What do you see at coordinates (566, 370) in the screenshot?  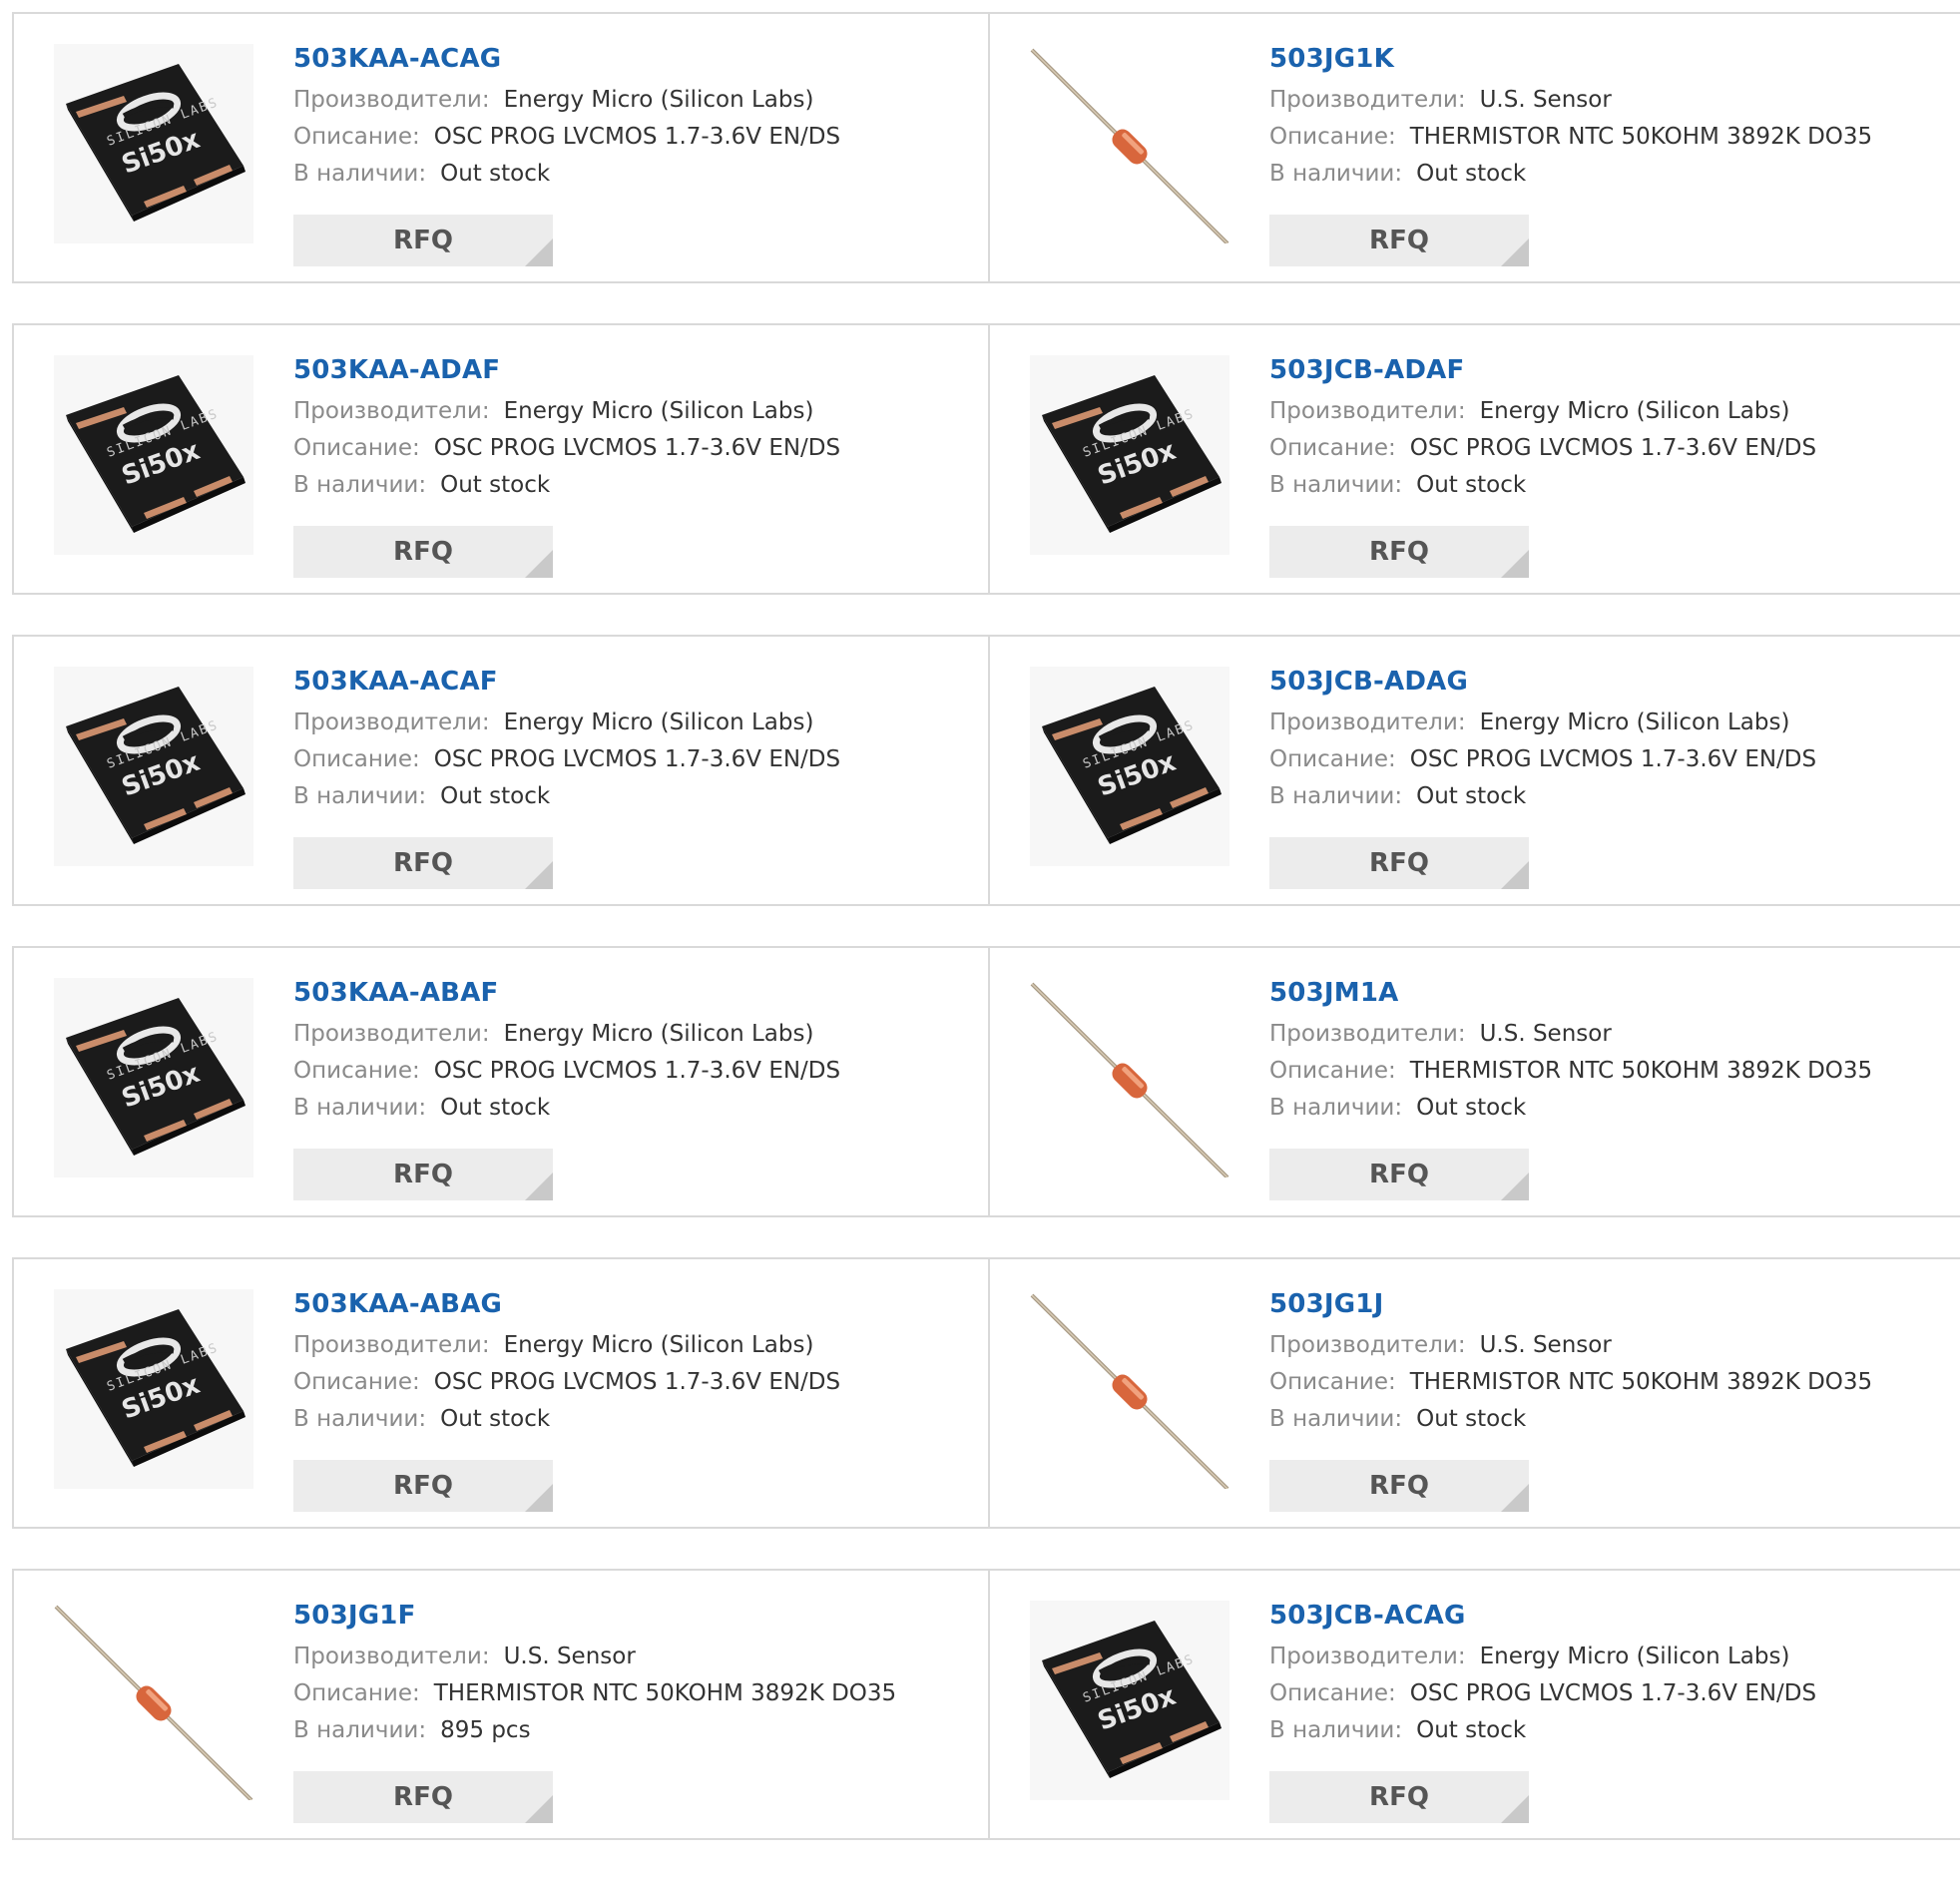 I see `part-number-link: 503KAA-ADAF` at bounding box center [566, 370].